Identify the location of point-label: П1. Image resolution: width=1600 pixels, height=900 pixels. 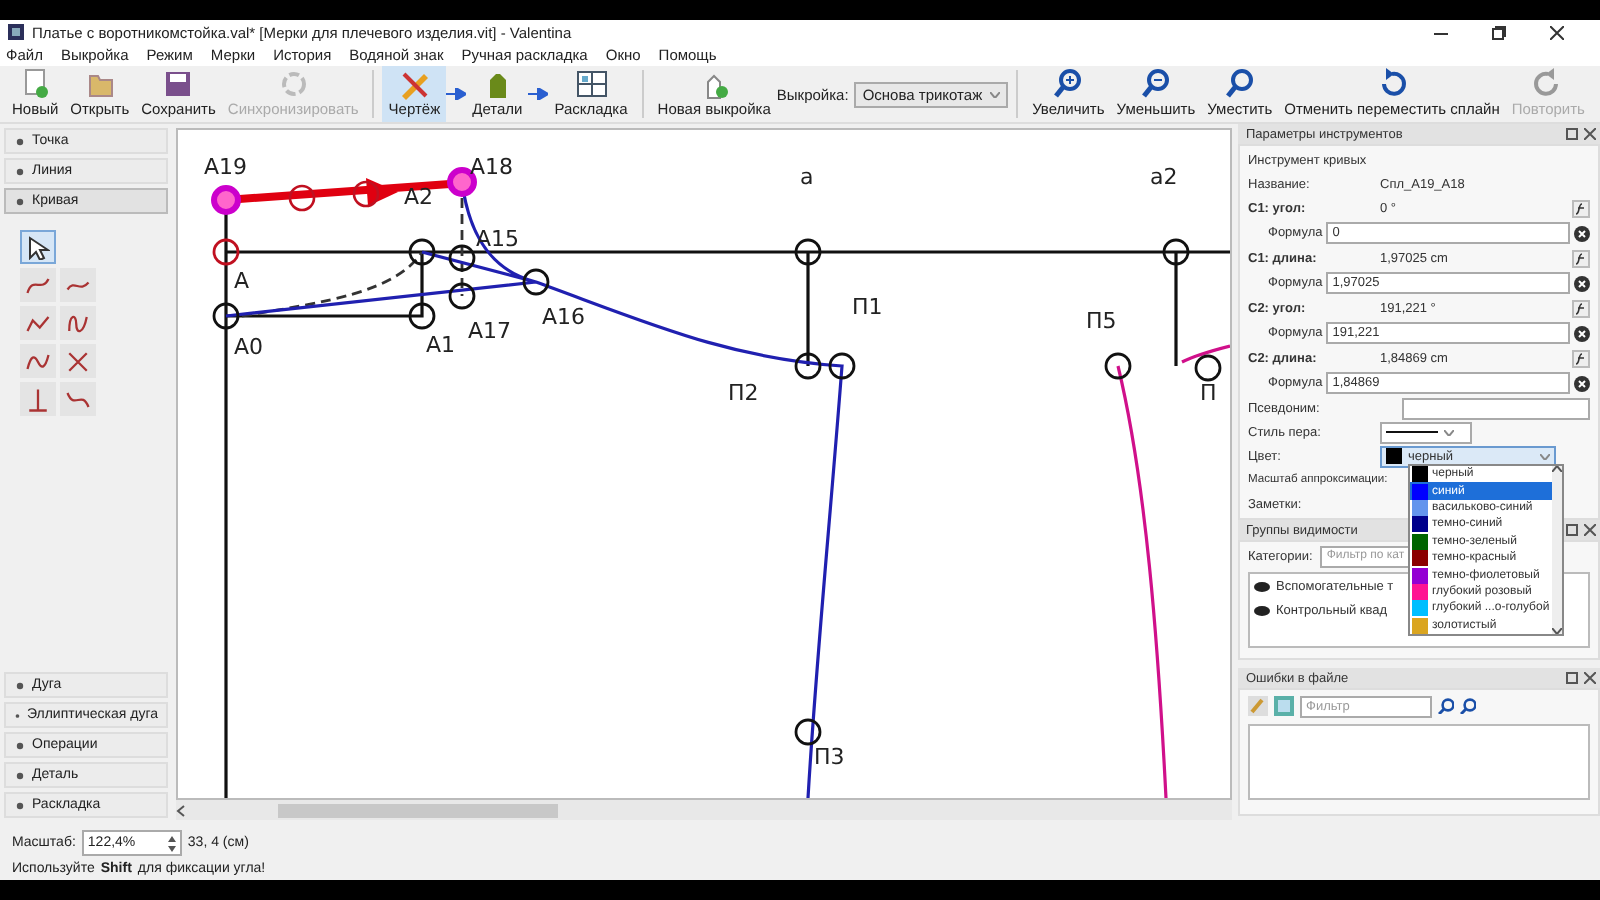
(867, 307).